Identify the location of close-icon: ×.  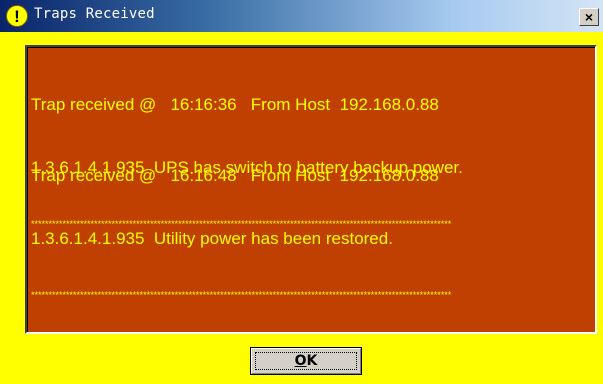
(589, 17).